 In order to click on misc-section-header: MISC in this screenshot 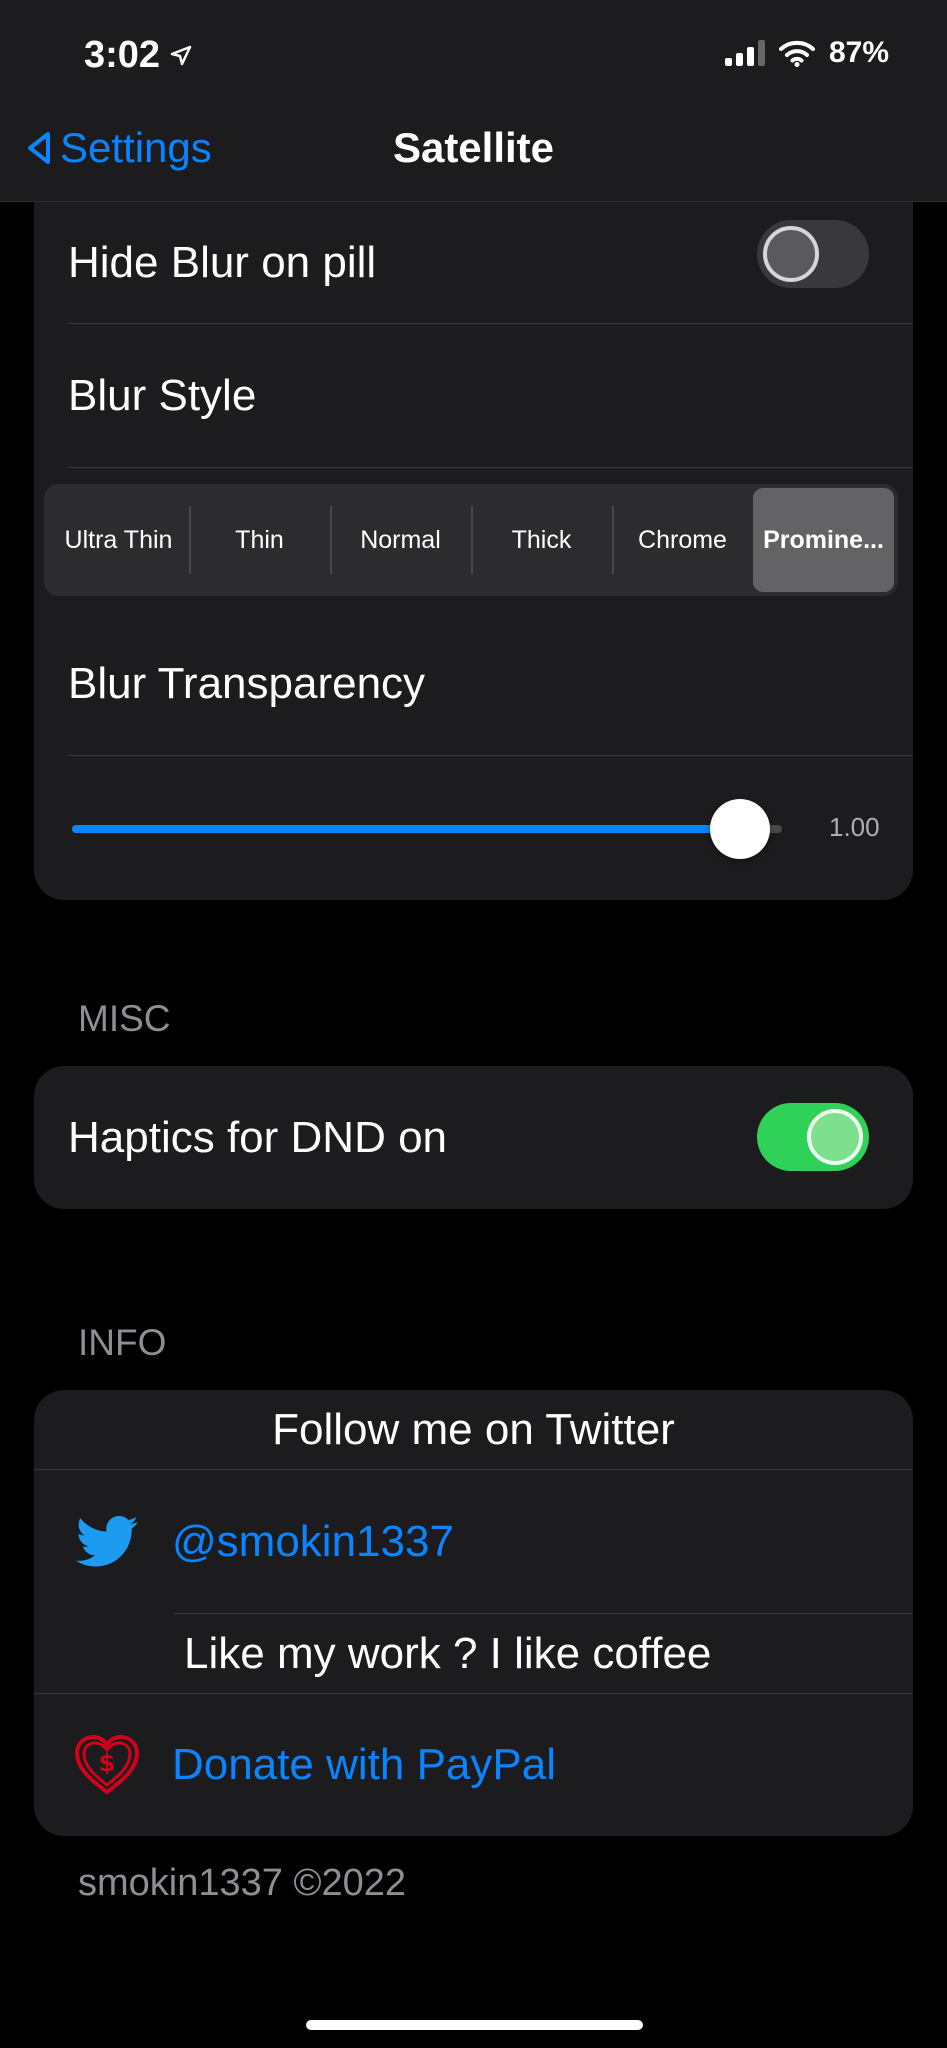, I will do `click(124, 1018)`.